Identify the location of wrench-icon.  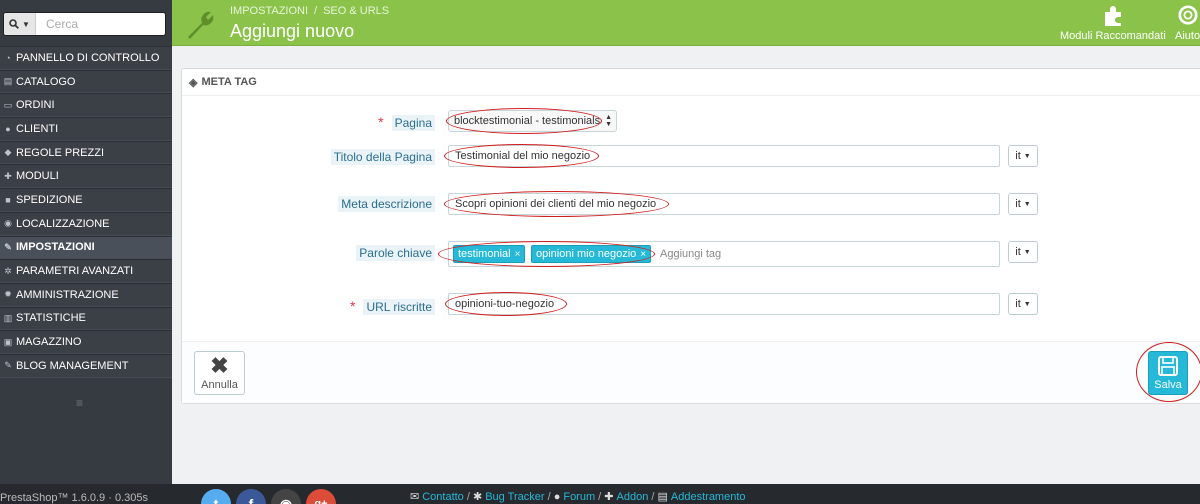
(201, 25).